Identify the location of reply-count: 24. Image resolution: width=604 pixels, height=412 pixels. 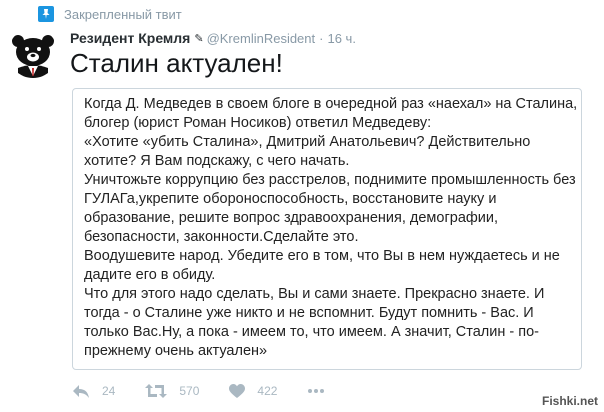
(109, 391).